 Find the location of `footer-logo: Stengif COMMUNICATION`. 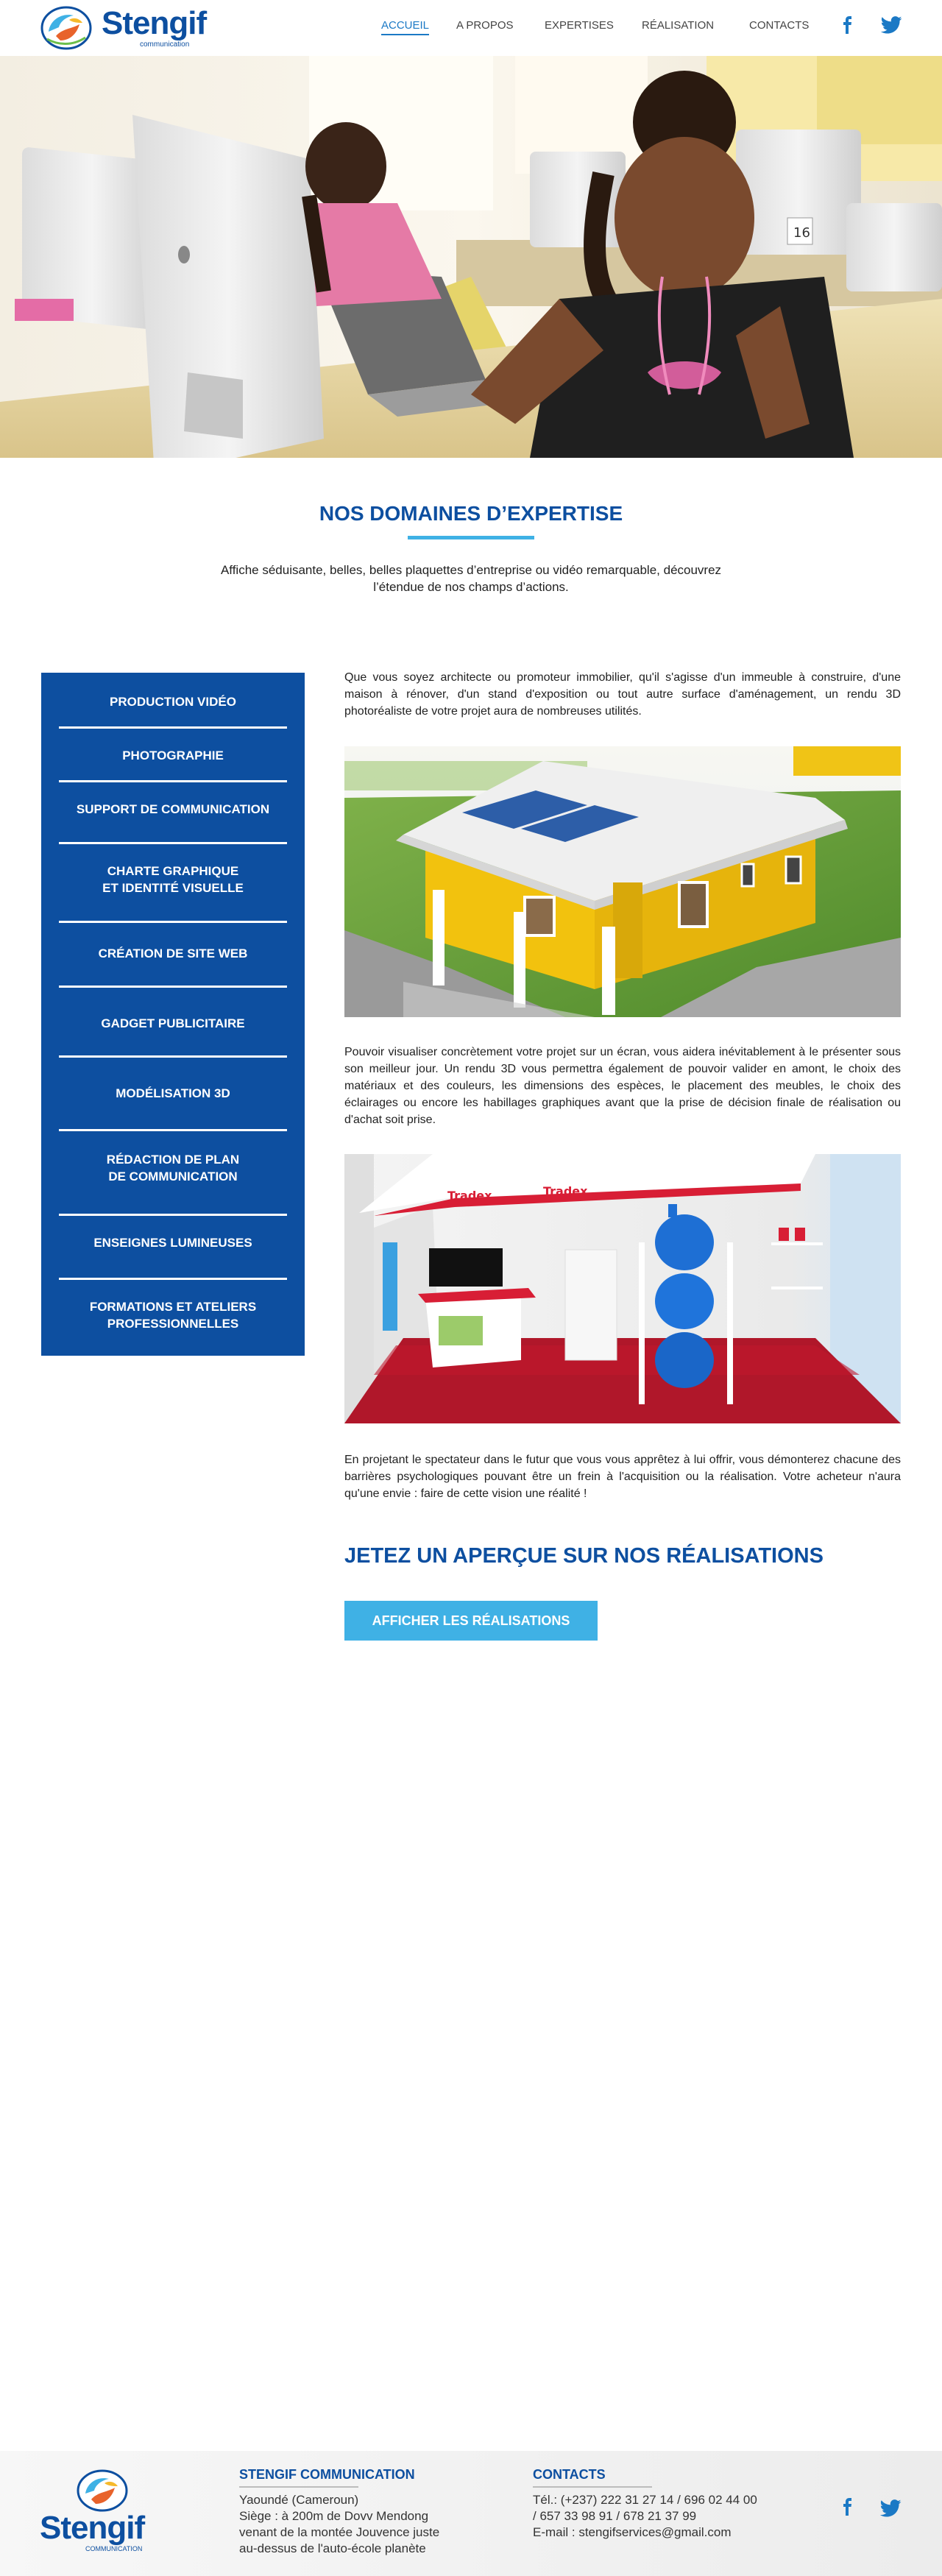

footer-logo: Stengif COMMUNICATION is located at coordinates (102, 2513).